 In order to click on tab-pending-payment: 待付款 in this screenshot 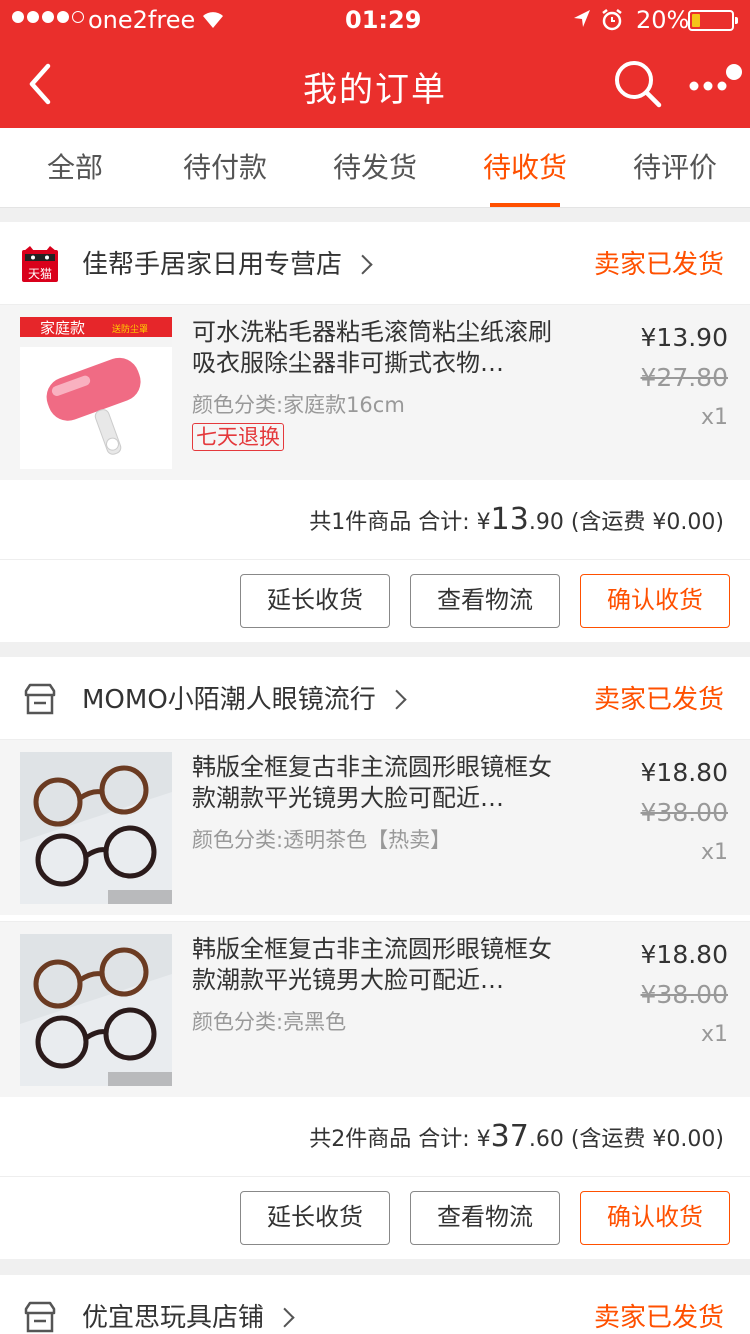, I will do `click(225, 167)`.